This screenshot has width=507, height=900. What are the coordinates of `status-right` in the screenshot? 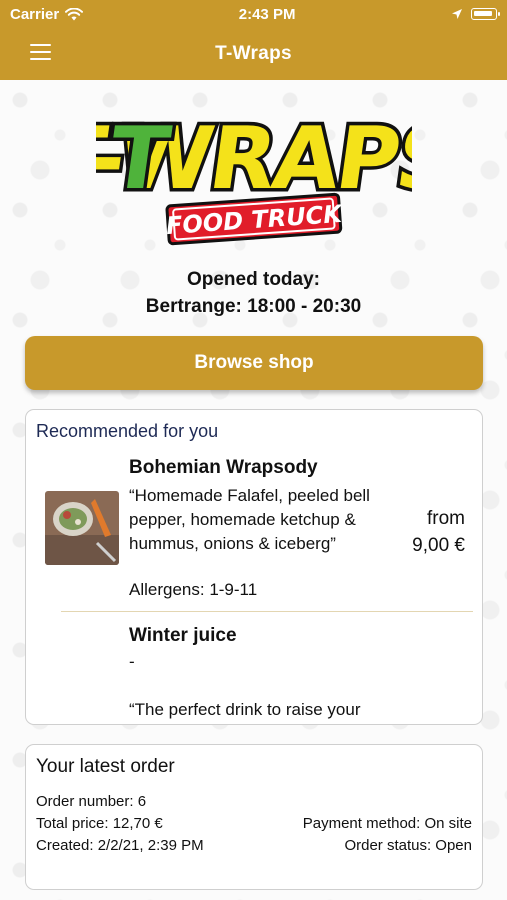 It's located at (475, 14).